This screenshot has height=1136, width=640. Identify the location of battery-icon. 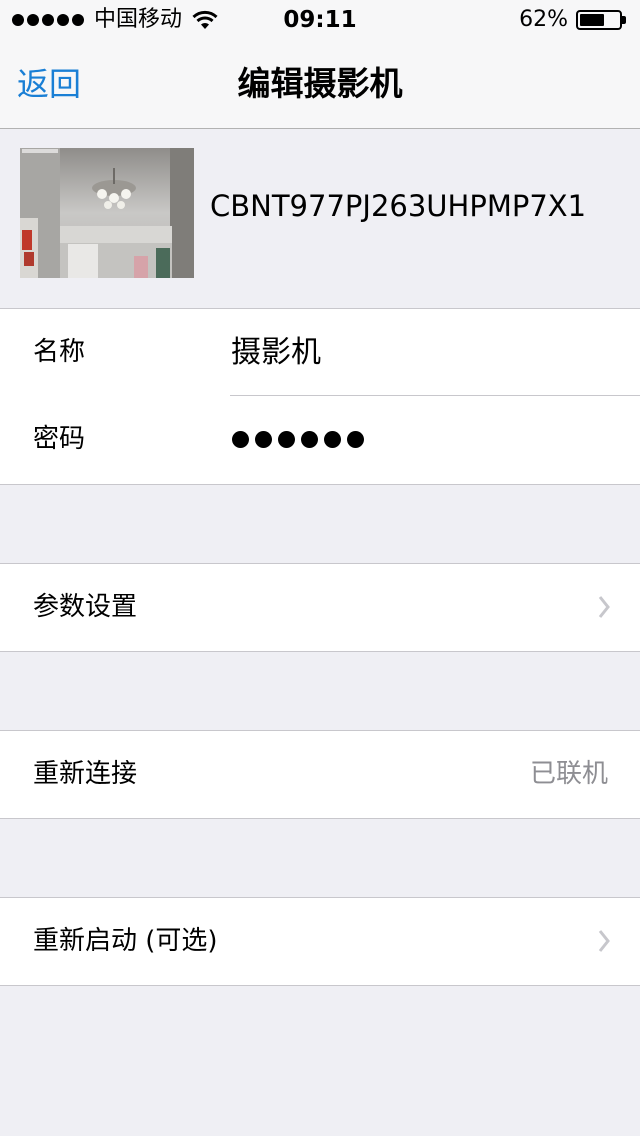
(599, 20).